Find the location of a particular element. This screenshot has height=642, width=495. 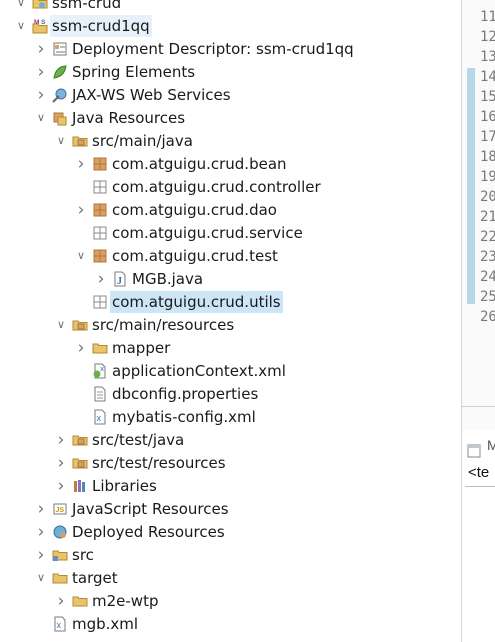

tree-row: ∨ ssm-crud is located at coordinates (230, 7).